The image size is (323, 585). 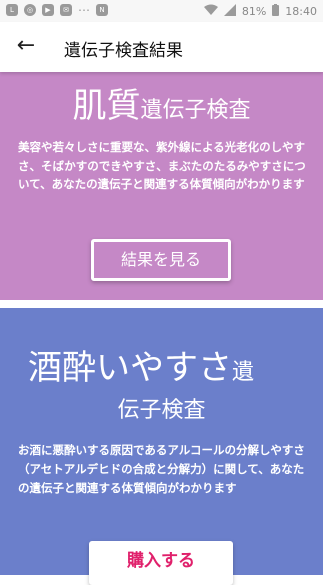 I want to click on alcohol-heading-line2: 伝子検査, so click(x=161, y=410).